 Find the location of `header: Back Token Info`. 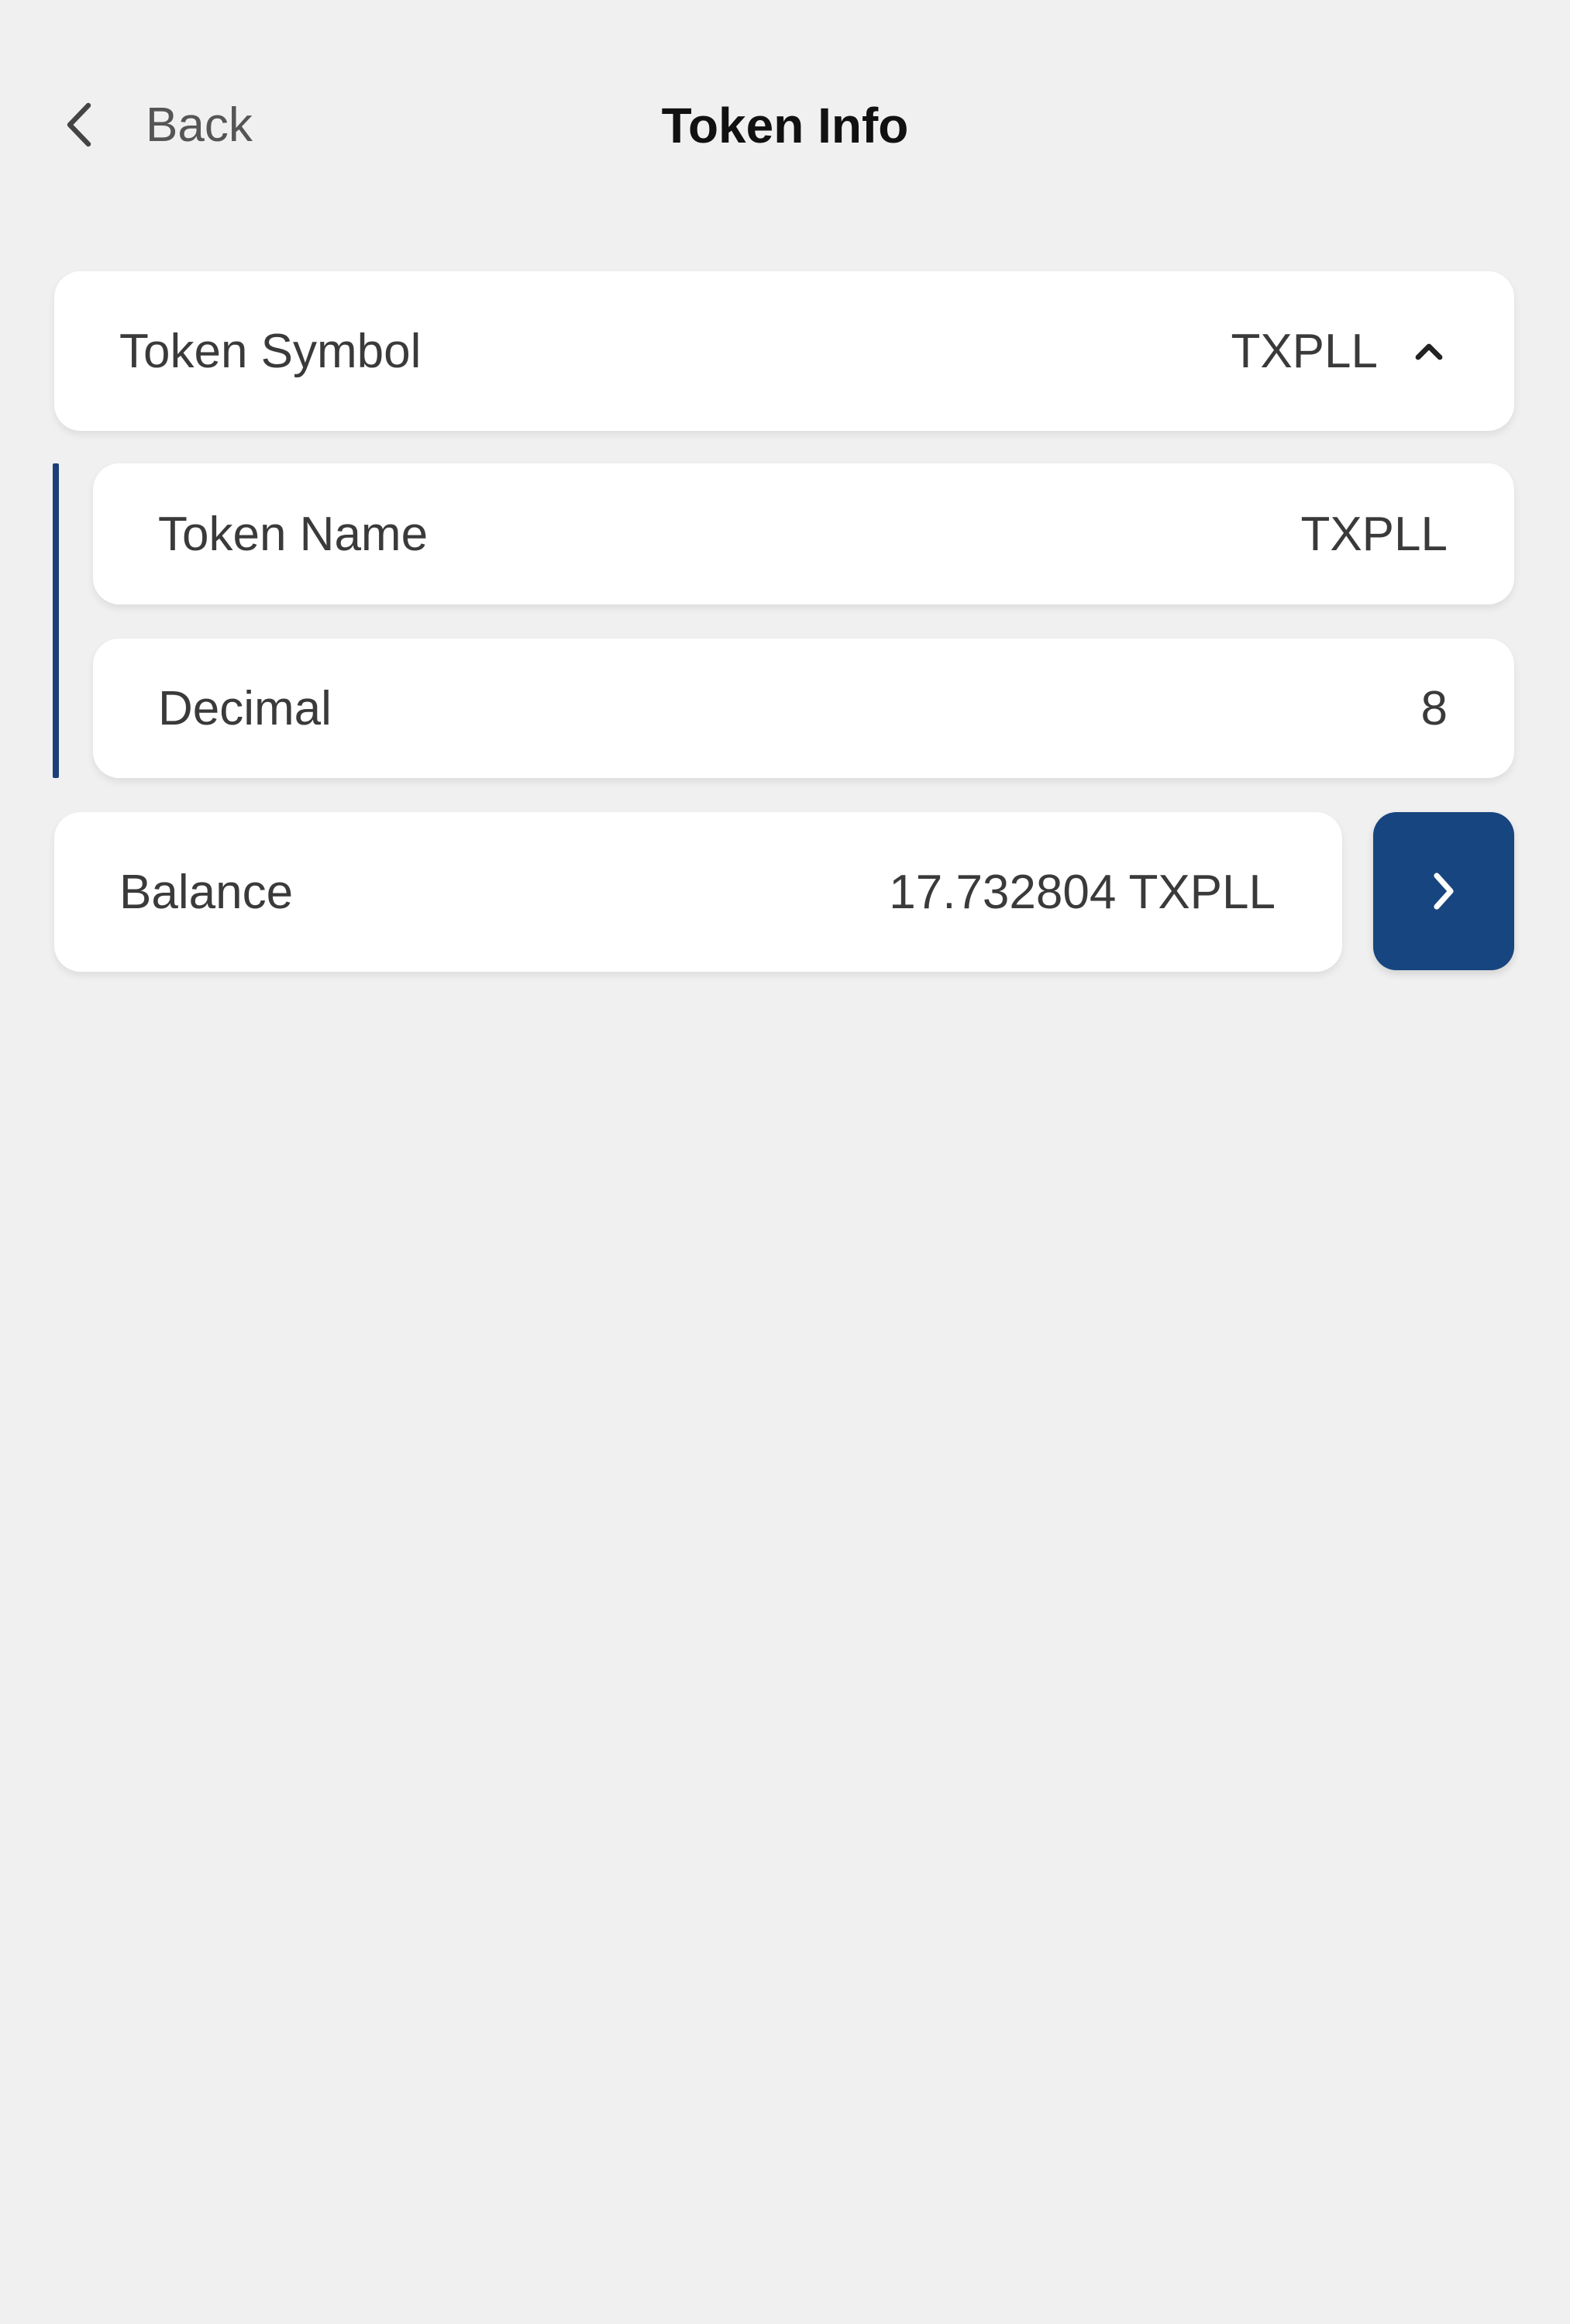

header: Back Token Info is located at coordinates (785, 123).